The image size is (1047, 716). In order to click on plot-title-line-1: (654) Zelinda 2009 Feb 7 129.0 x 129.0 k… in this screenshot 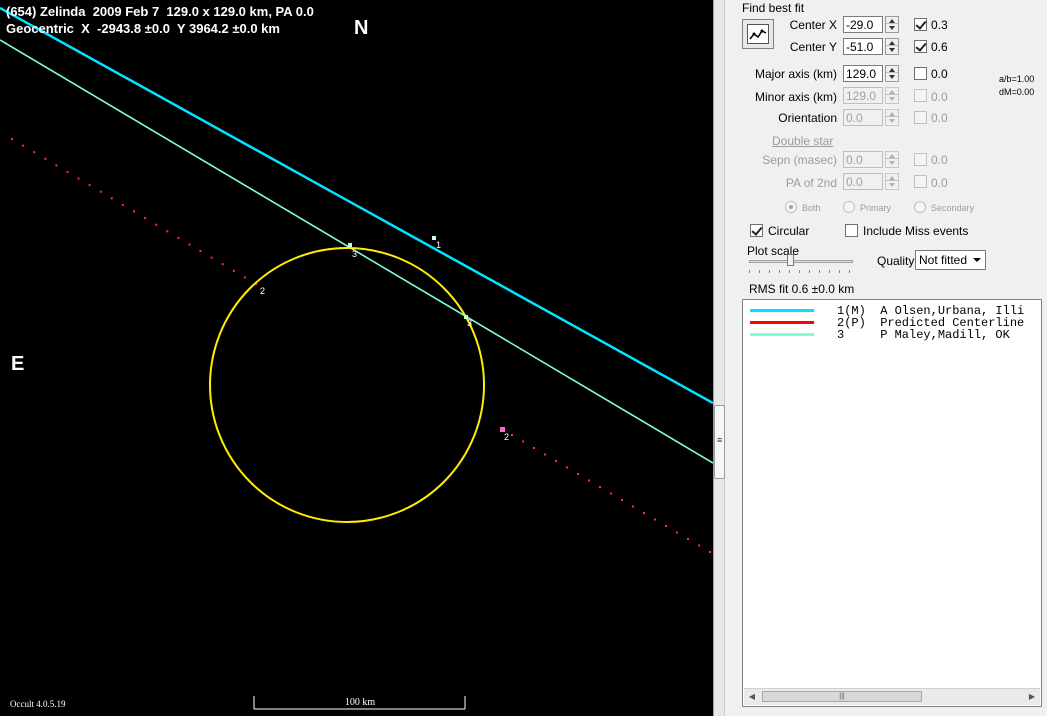, I will do `click(160, 11)`.